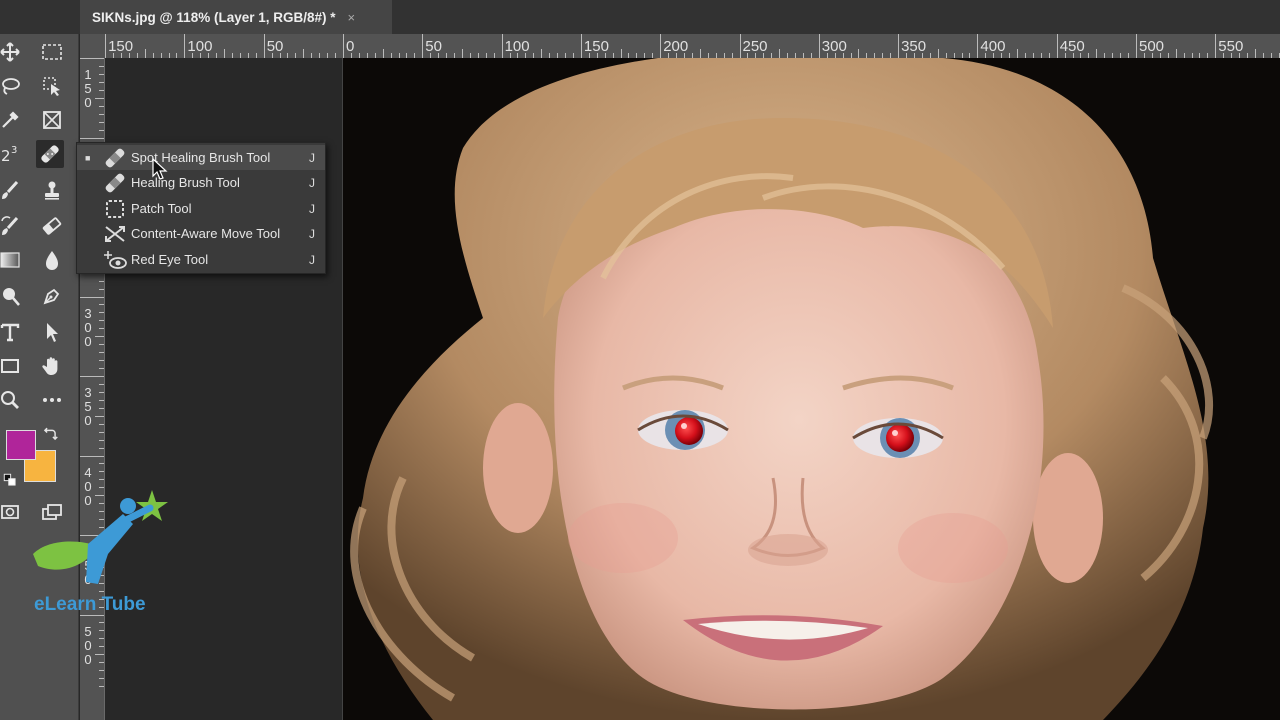 This screenshot has width=1280, height=720. What do you see at coordinates (52, 400) in the screenshot?
I see `more-icon` at bounding box center [52, 400].